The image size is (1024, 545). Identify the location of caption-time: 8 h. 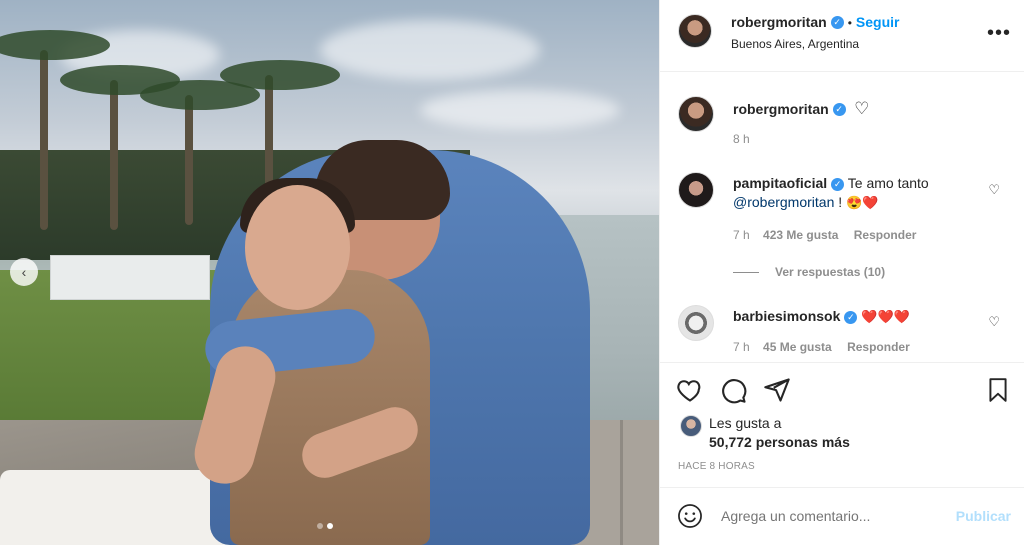
(741, 139).